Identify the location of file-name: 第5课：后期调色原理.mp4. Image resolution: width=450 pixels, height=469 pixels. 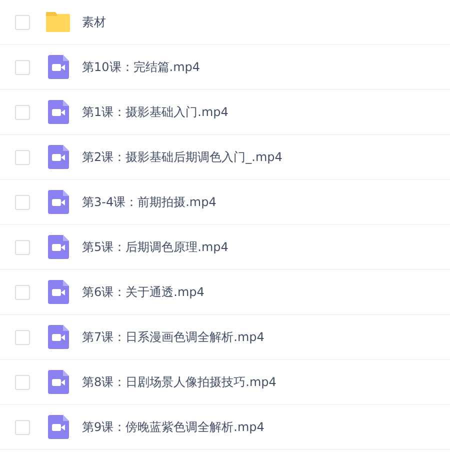
(155, 247).